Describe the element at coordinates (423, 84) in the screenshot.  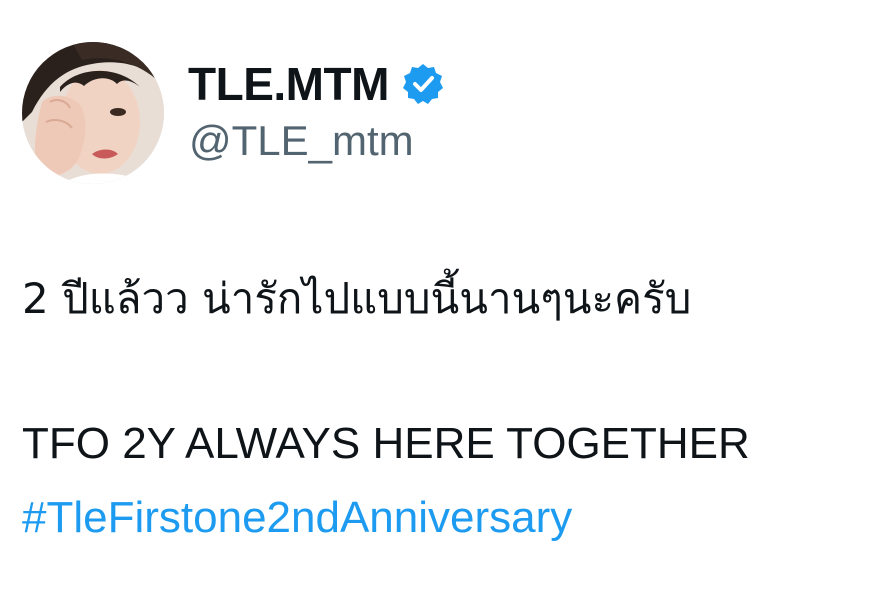
I see `verified-badge-icon` at that location.